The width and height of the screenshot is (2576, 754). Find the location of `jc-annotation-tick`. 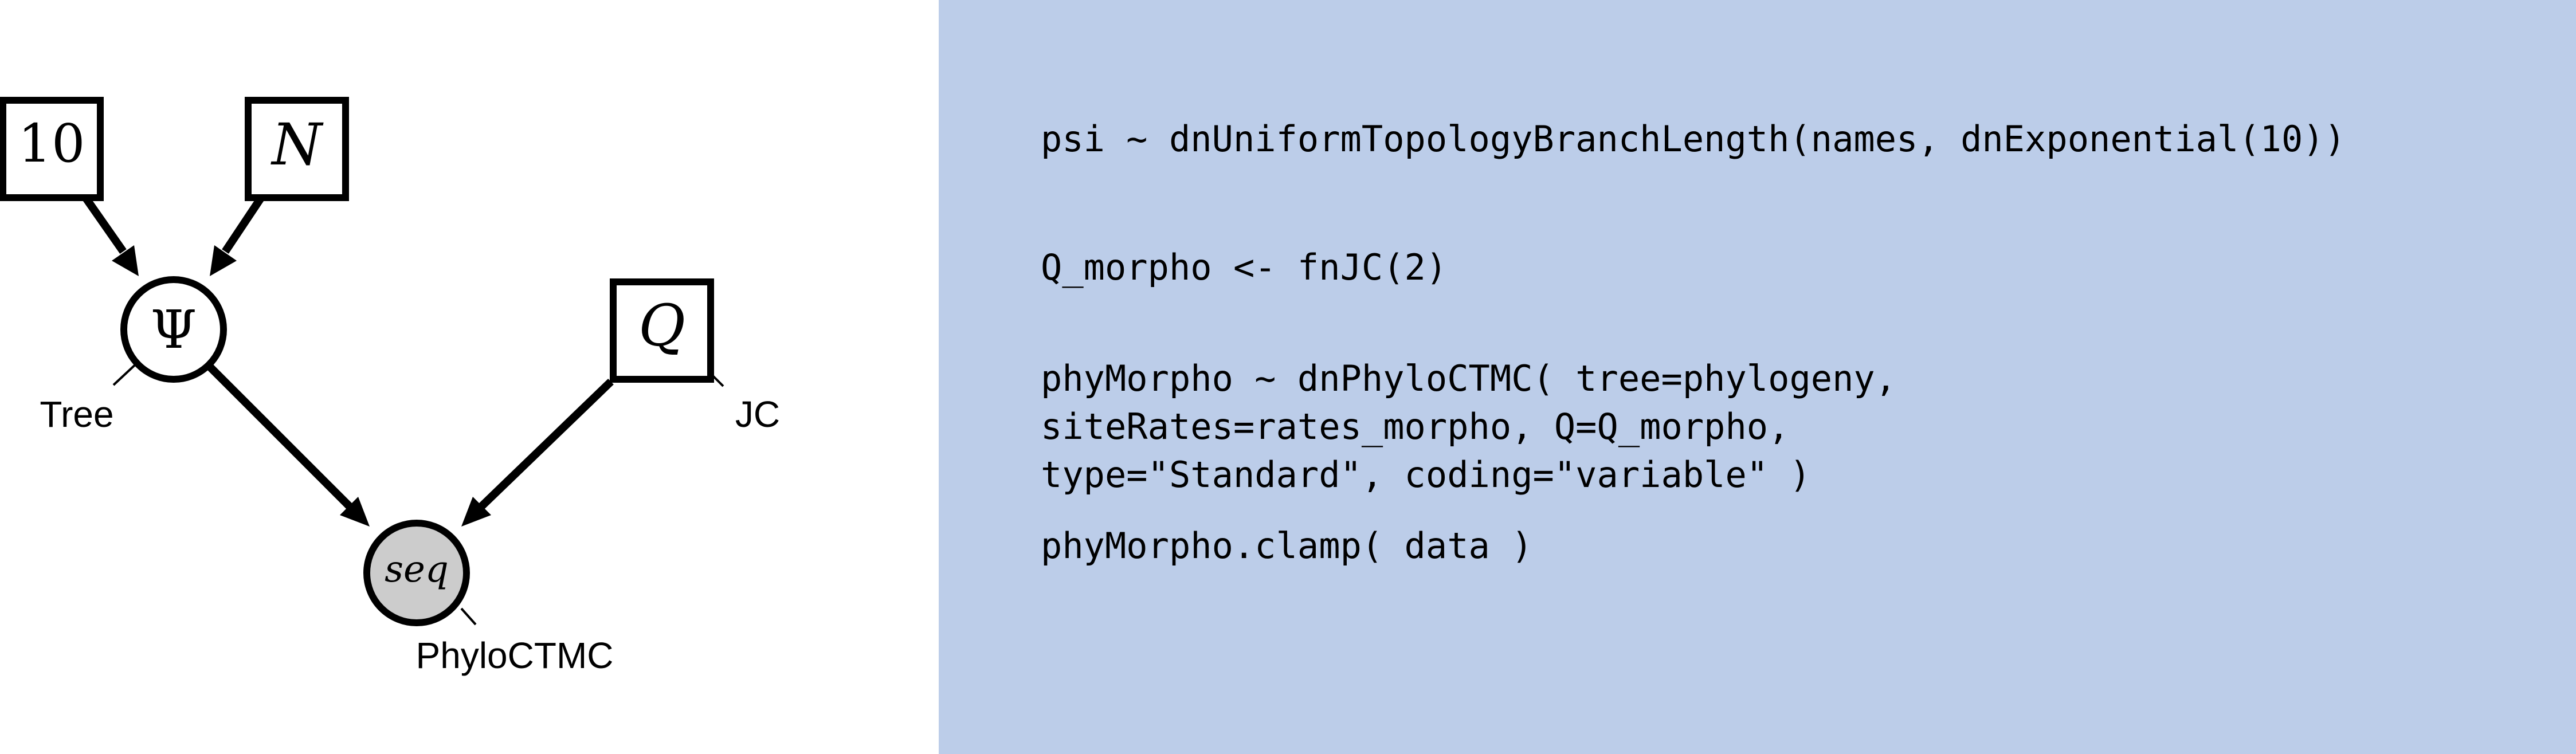

jc-annotation-tick is located at coordinates (718, 381).